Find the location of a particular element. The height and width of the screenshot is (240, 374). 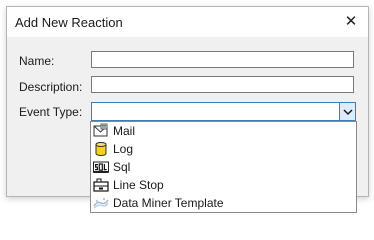

event-type-label: Event Type: is located at coordinates (51, 112).